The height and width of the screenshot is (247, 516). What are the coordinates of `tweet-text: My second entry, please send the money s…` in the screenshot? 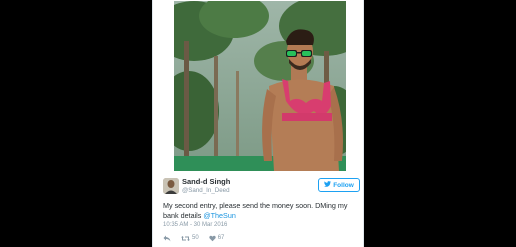 It's located at (261, 211).